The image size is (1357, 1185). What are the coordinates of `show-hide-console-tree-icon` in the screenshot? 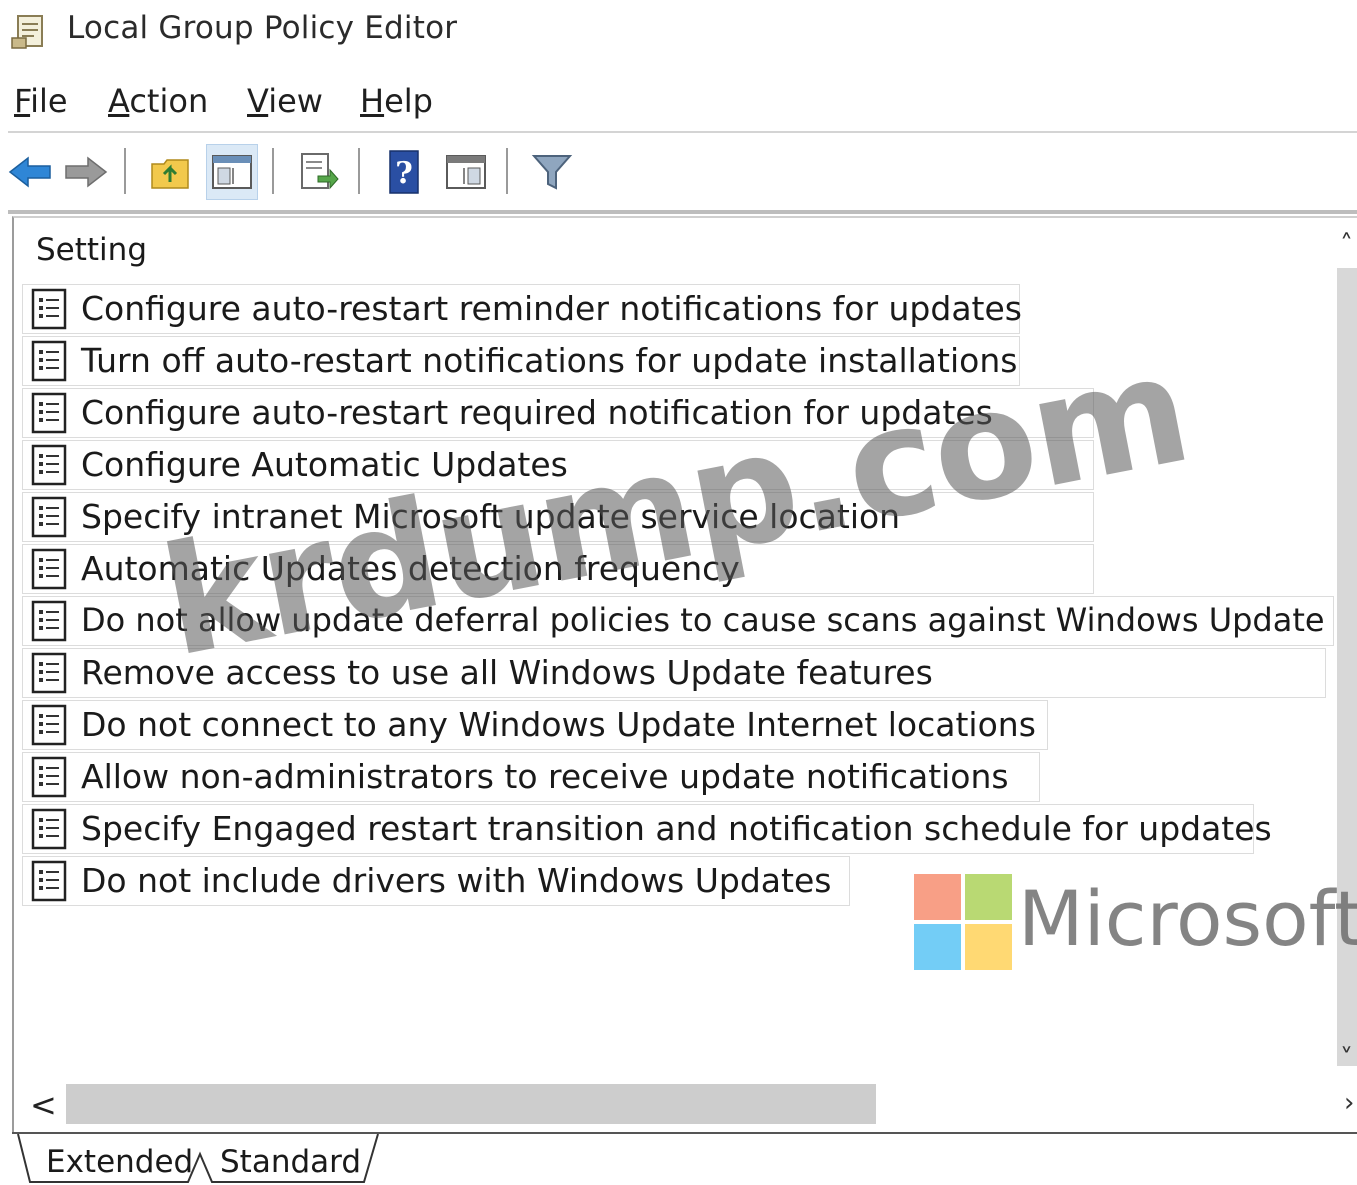 It's located at (232, 172).